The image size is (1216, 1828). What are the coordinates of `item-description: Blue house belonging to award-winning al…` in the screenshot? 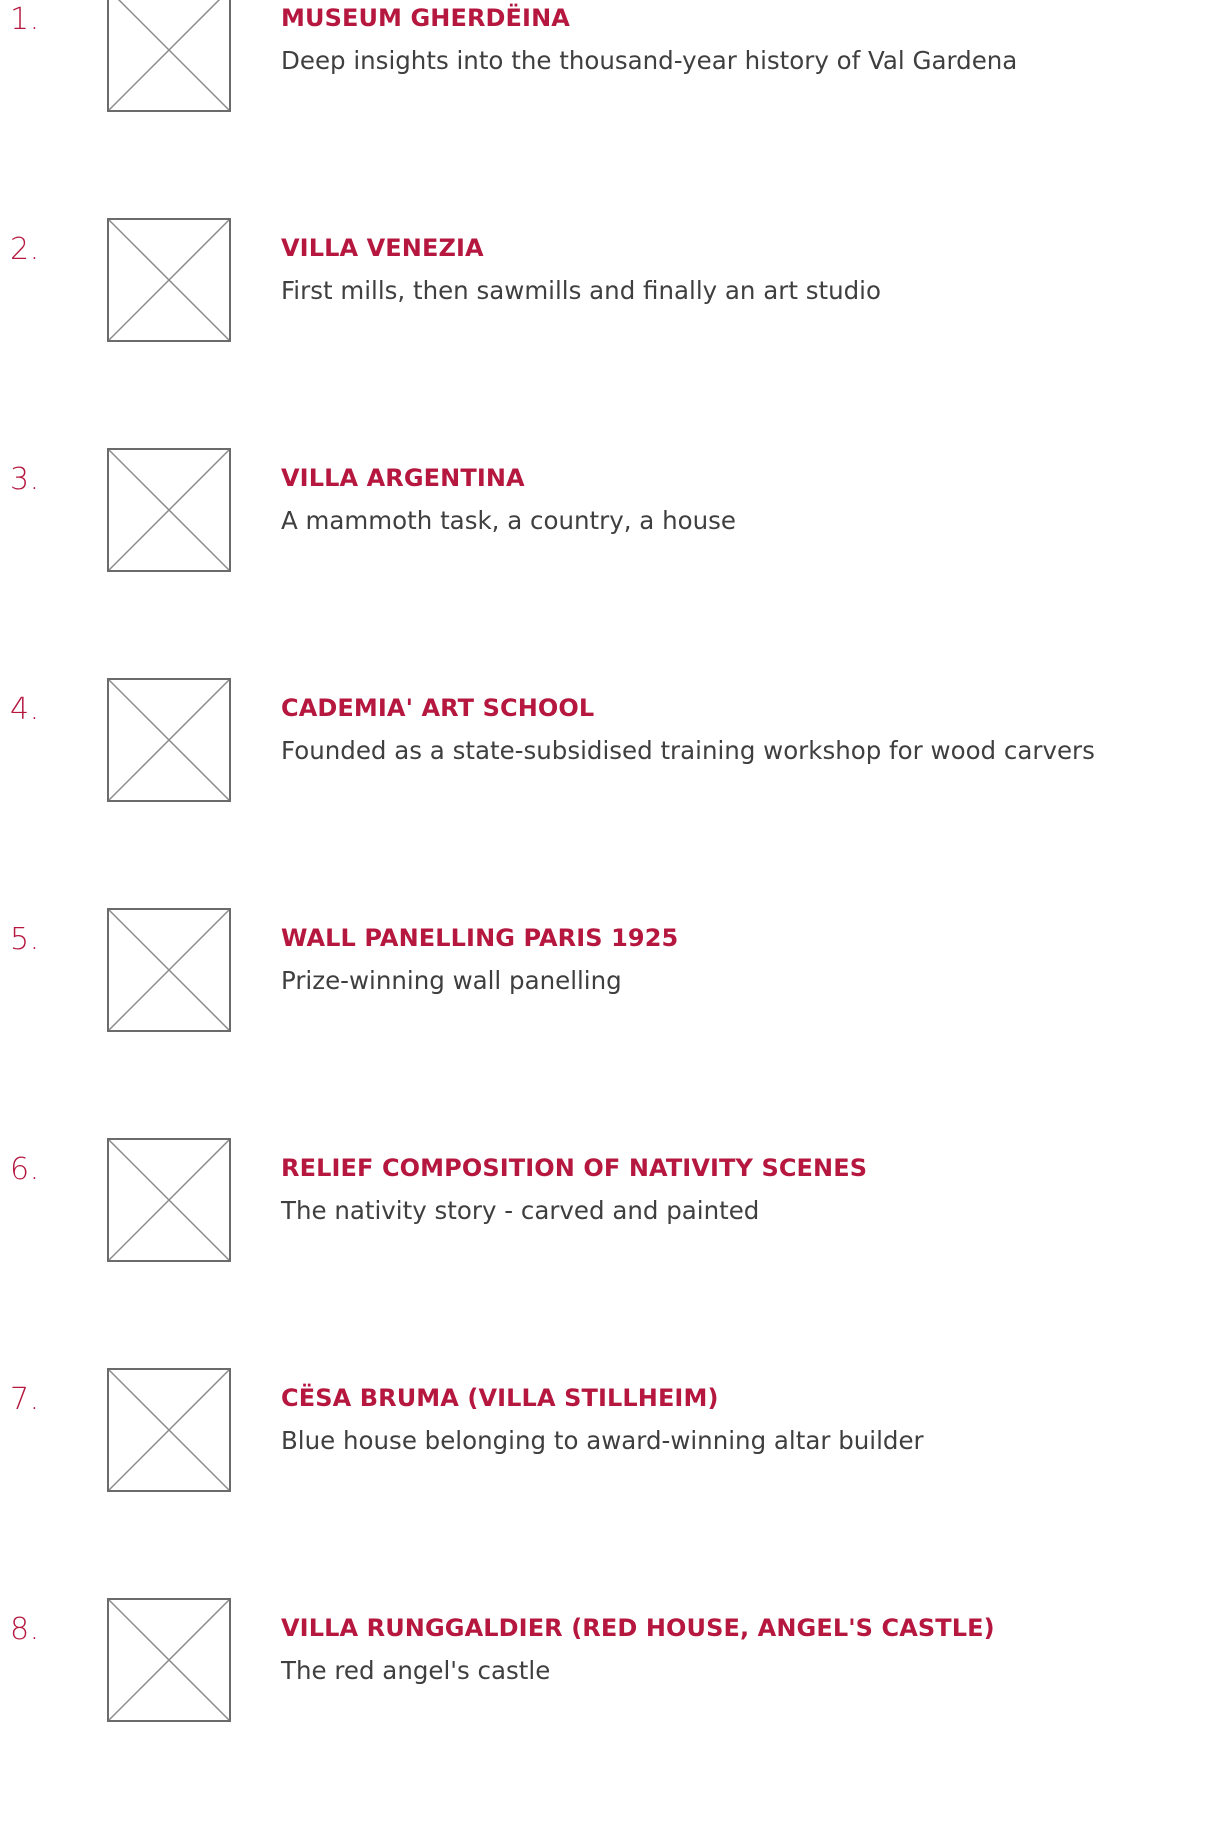 It's located at (602, 1440).